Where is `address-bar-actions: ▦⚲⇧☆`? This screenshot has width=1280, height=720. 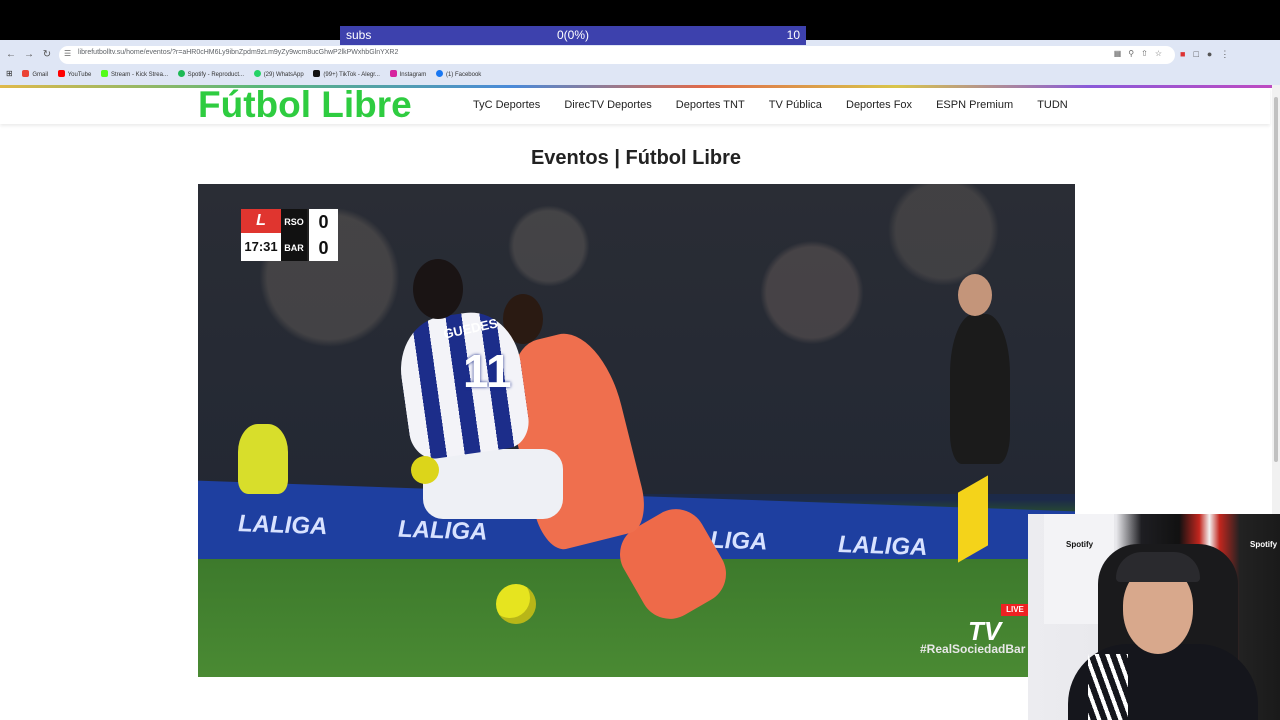
address-bar-actions: ▦⚲⇧☆ is located at coordinates (1141, 53).